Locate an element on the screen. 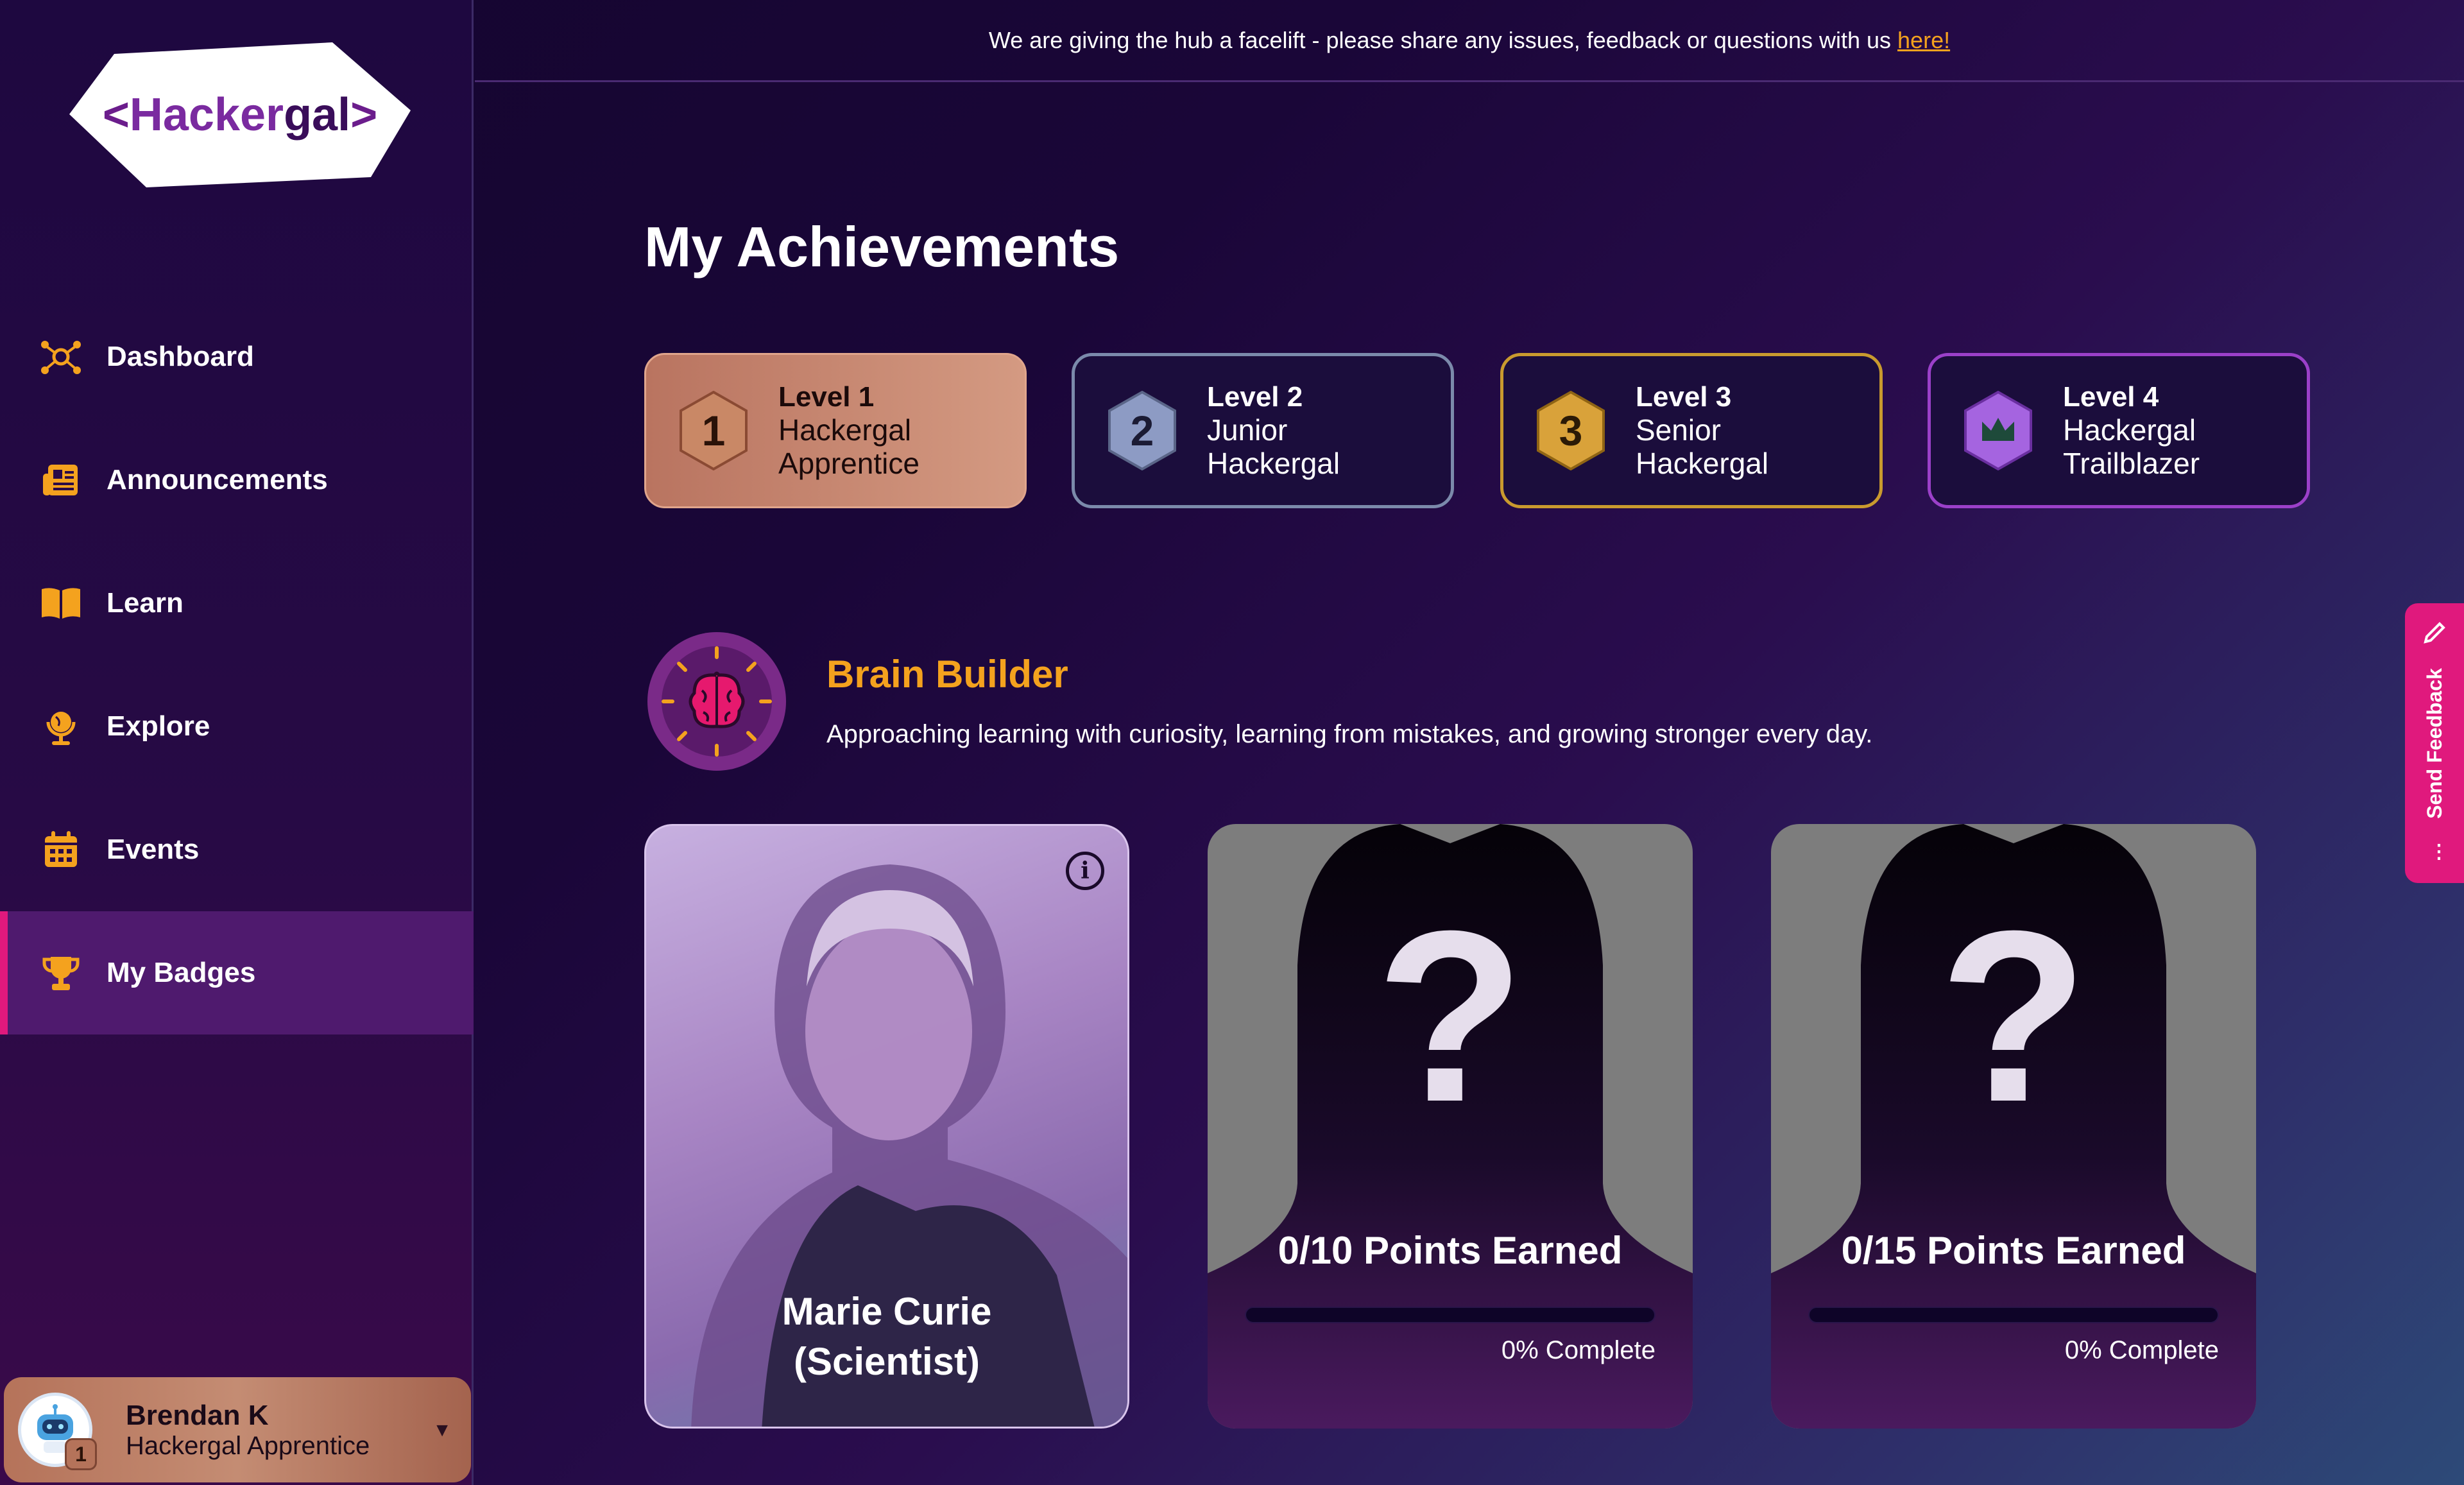 Image resolution: width=2464 pixels, height=1485 pixels. sidebar-item-learn: Learn is located at coordinates (237, 603).